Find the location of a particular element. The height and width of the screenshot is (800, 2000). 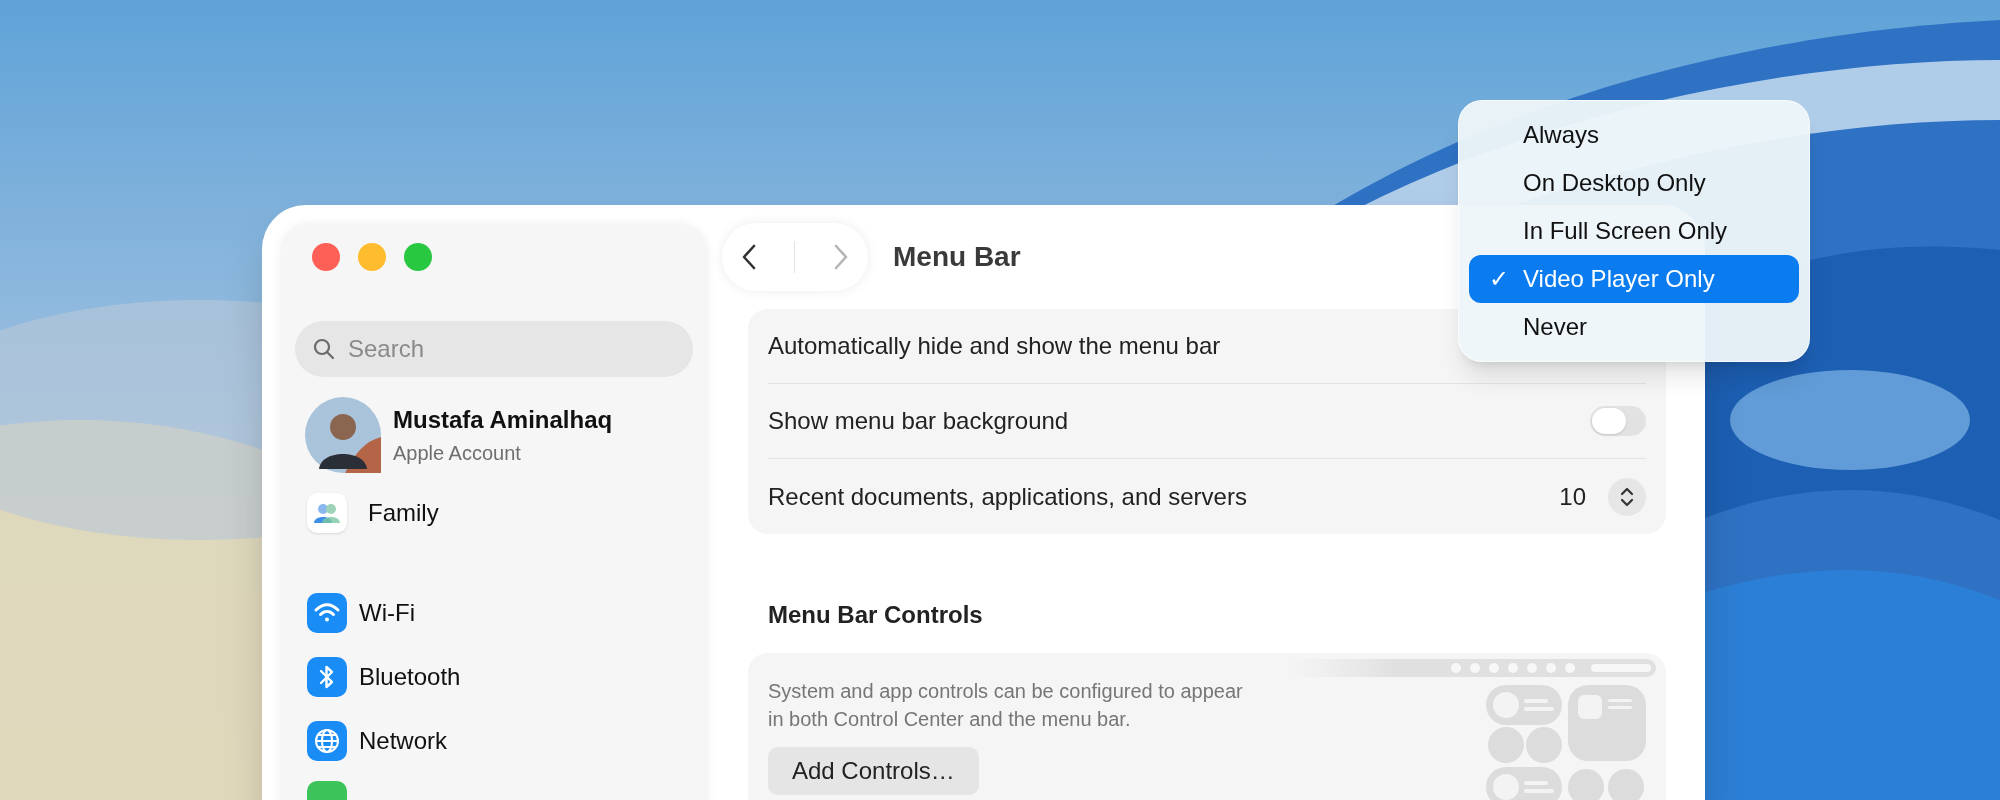

bluetooth-icon is located at coordinates (327, 677).